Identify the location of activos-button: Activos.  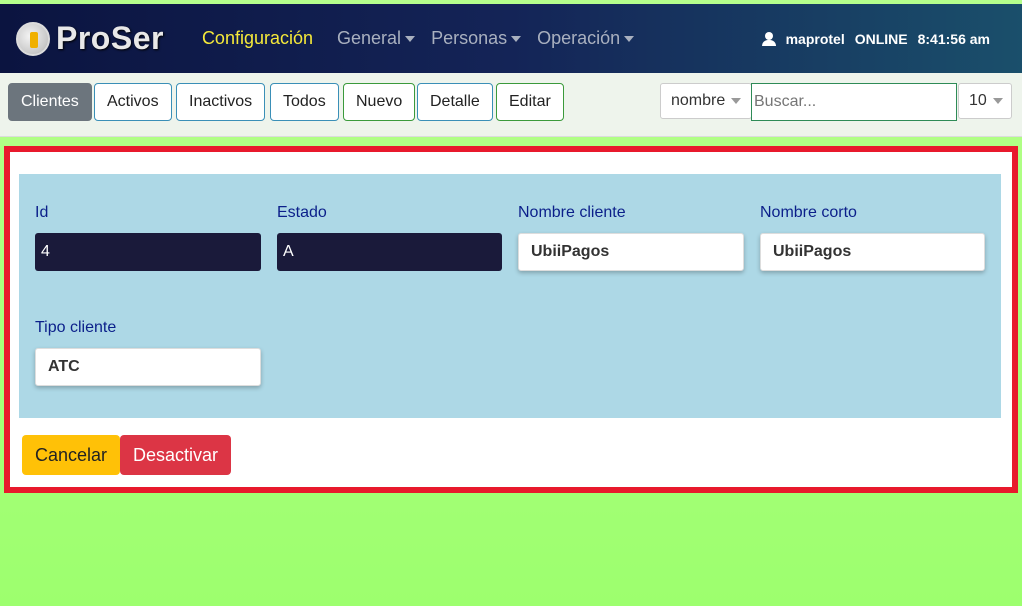
(133, 102).